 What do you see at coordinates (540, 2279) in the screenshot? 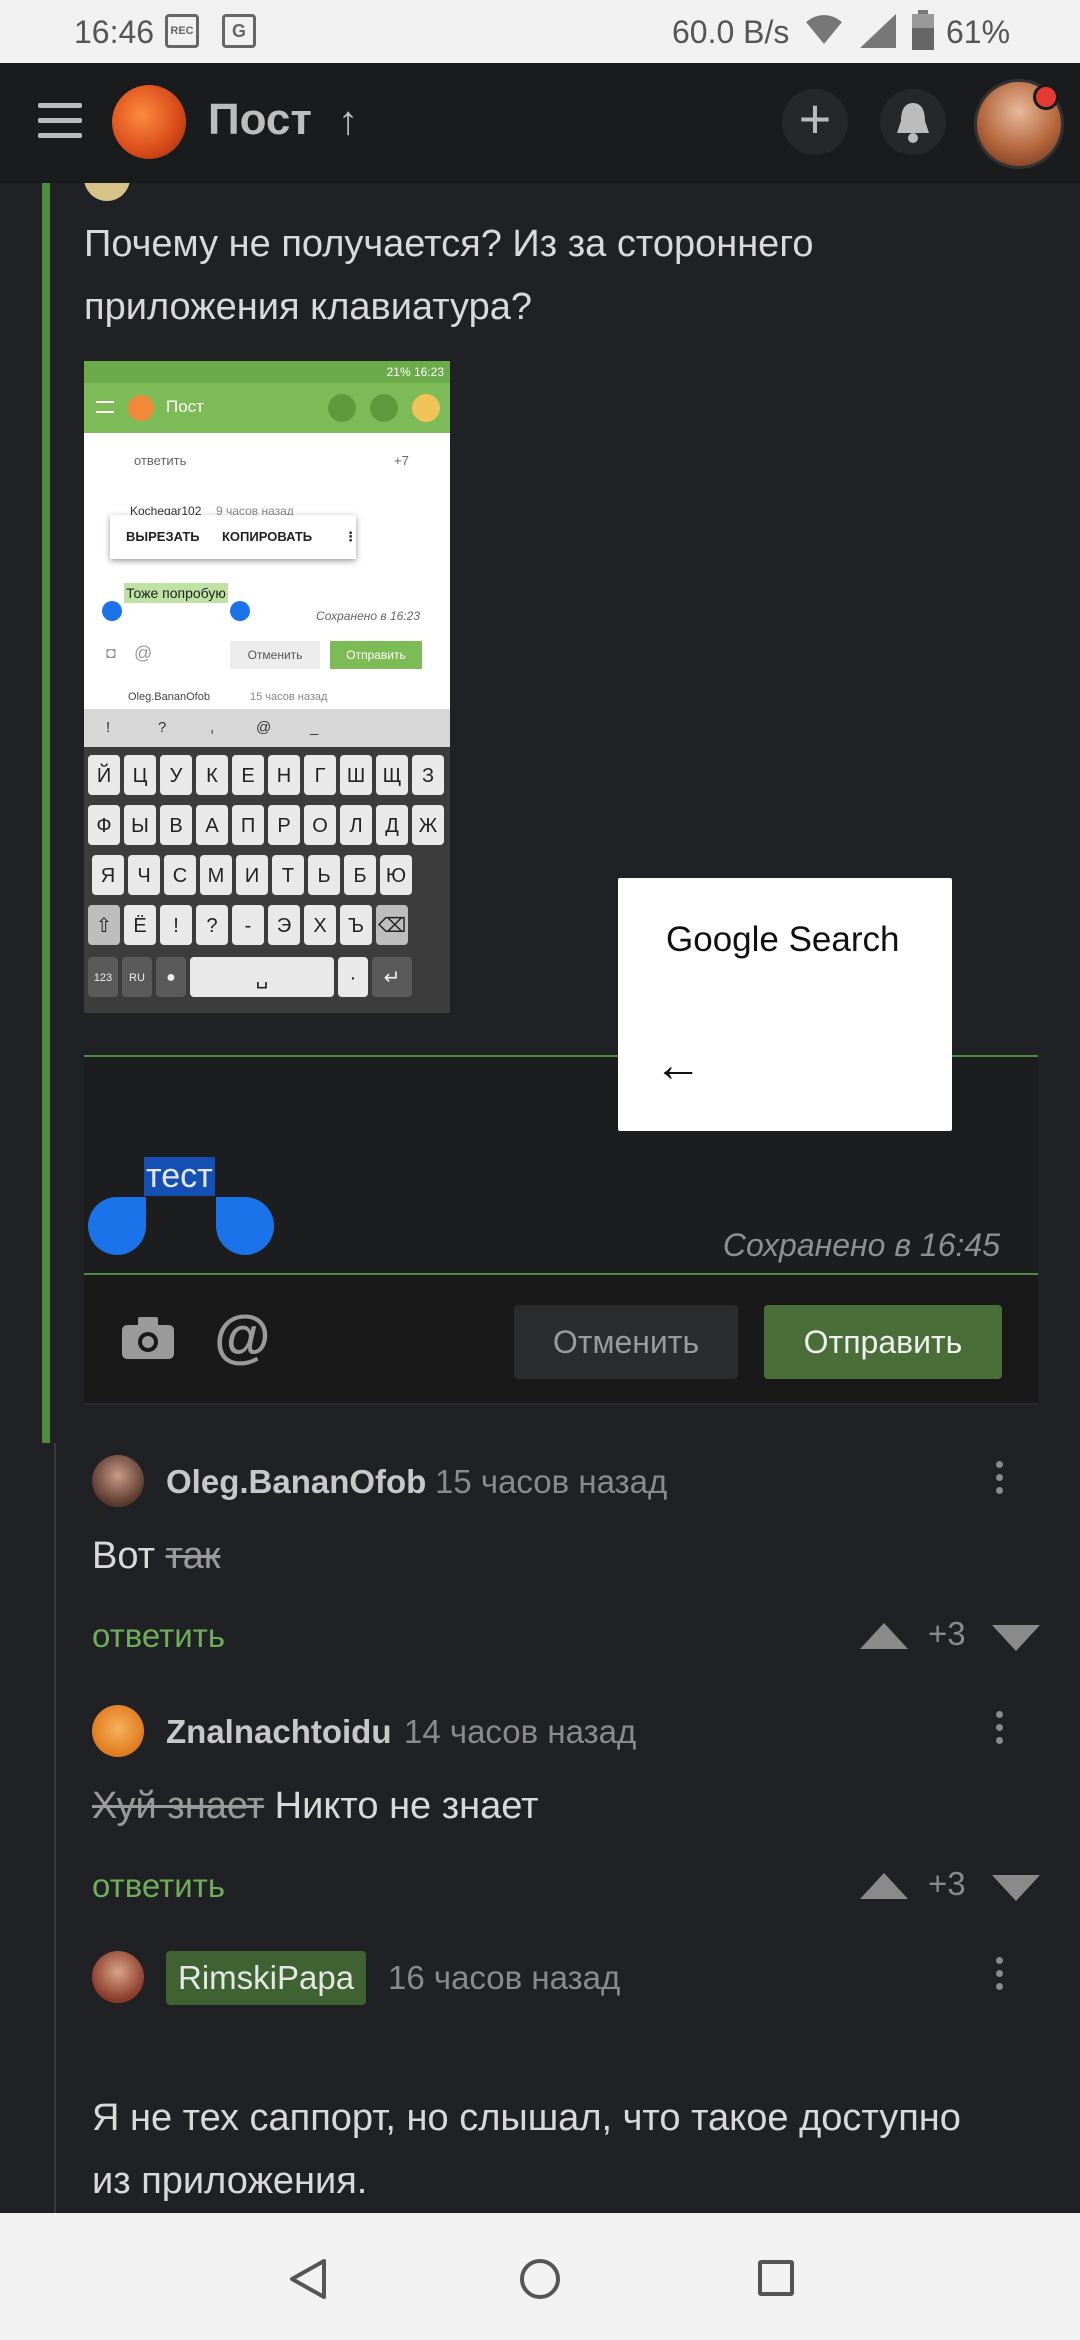
I see `home-icon` at bounding box center [540, 2279].